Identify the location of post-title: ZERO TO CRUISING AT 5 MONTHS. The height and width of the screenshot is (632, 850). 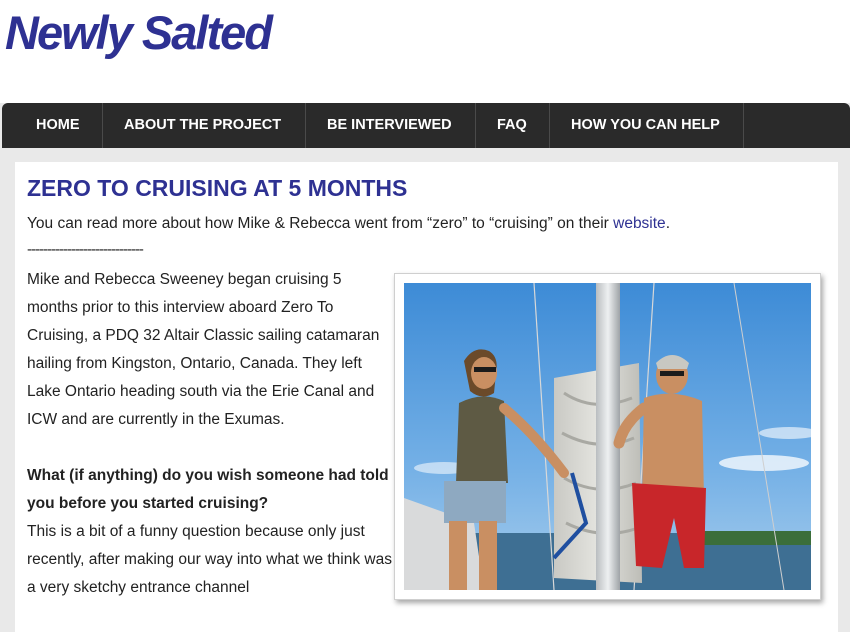
(217, 188).